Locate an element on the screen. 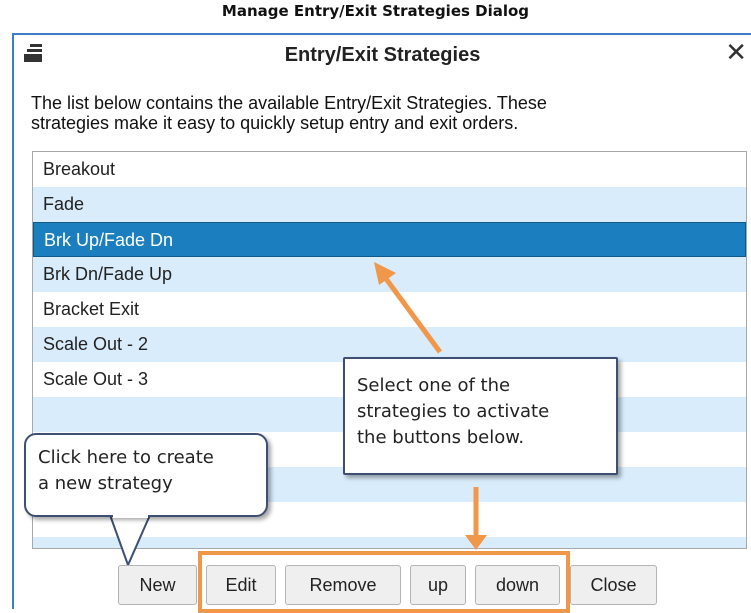  callout-text: the buttons below. is located at coordinates (441, 437).